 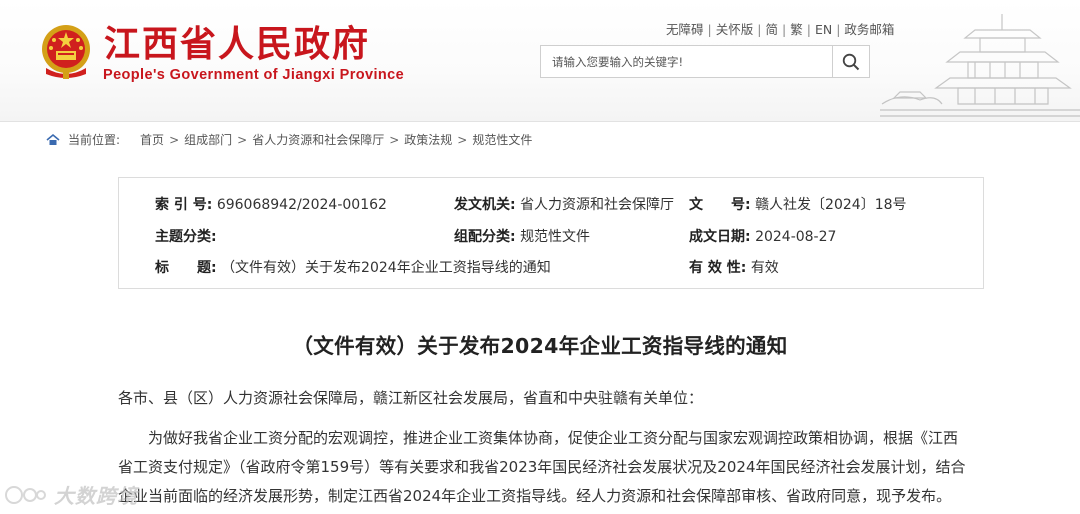 What do you see at coordinates (720, 205) in the screenshot?
I see `info-doc-no-key: 文 号:` at bounding box center [720, 205].